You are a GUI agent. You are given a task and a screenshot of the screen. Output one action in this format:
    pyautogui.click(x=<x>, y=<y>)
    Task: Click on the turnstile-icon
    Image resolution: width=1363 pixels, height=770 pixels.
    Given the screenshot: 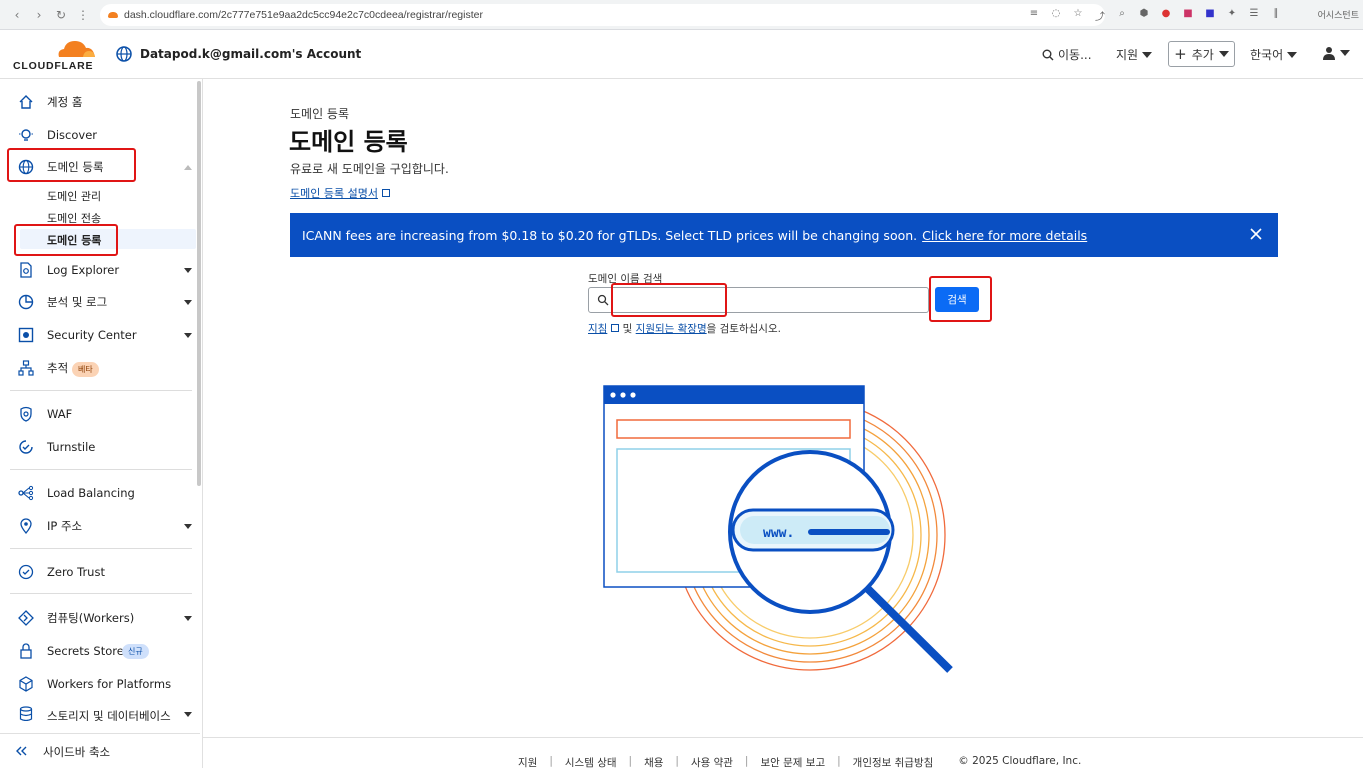 What is the action you would take?
    pyautogui.click(x=26, y=447)
    